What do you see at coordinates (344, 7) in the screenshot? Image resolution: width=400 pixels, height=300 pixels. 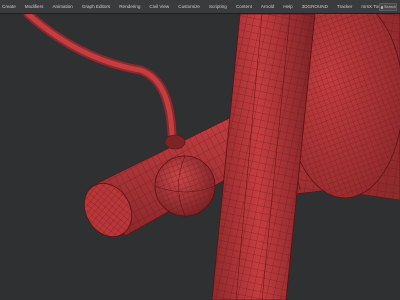 I see `menu-tracker: Tracker` at bounding box center [344, 7].